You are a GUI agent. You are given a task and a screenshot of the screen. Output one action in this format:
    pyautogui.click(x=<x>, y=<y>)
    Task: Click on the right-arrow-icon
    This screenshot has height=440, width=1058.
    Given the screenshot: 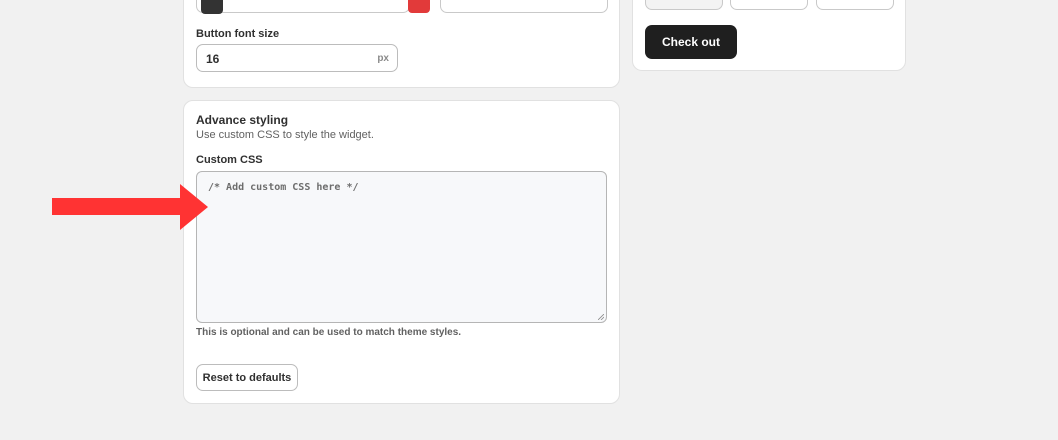 What is the action you would take?
    pyautogui.click(x=130, y=207)
    